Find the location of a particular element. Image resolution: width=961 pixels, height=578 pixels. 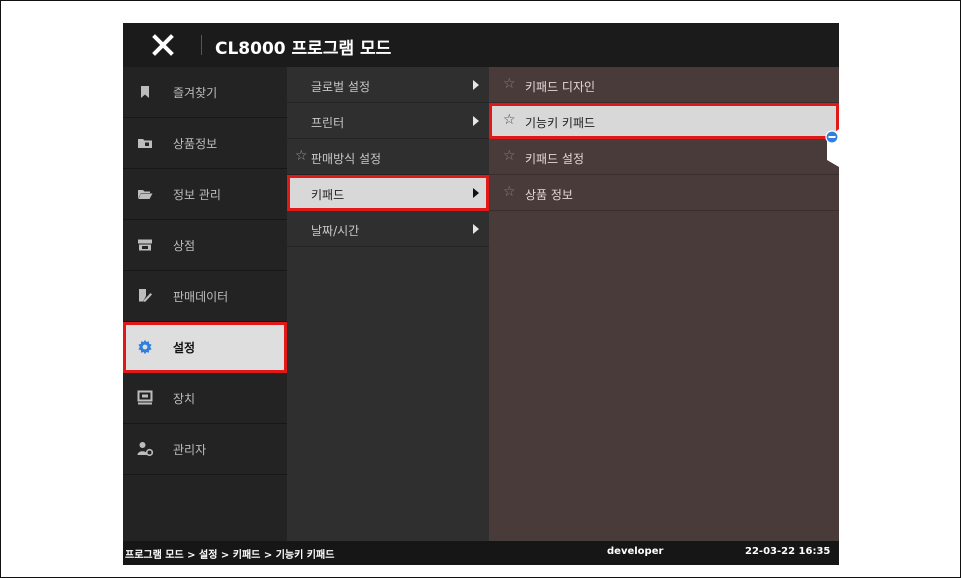

sidebar-item-label: 정보 관리 is located at coordinates (197, 195).